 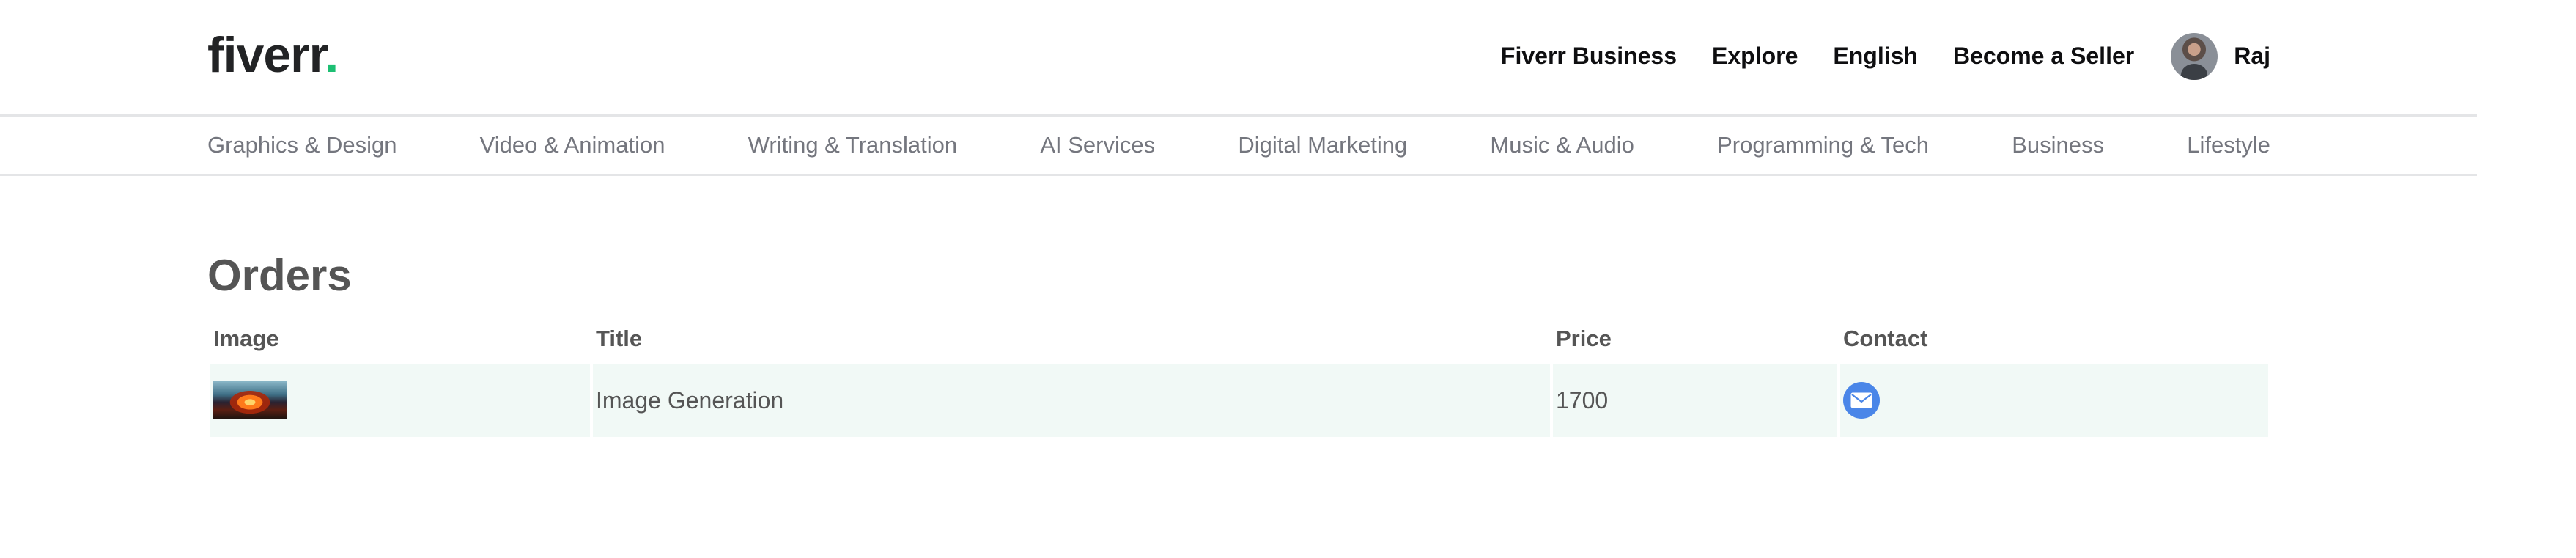 I want to click on avatar, so click(x=2194, y=56).